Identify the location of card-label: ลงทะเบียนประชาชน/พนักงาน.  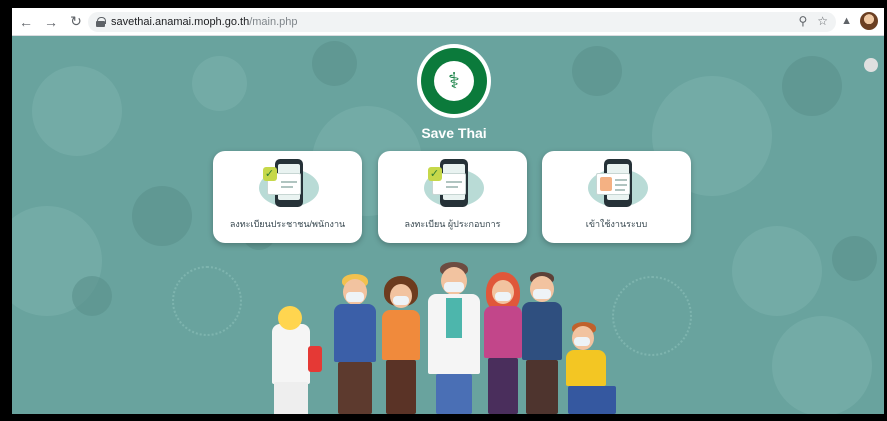
(287, 224).